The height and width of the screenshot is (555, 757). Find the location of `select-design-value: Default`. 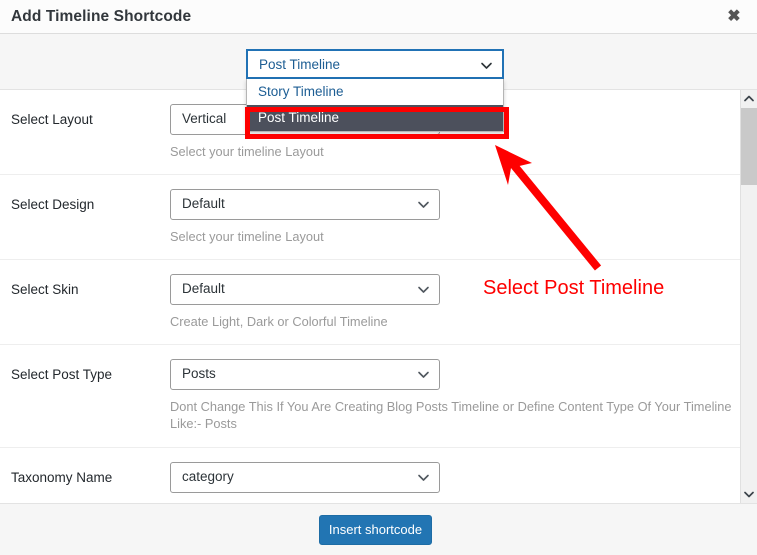

select-design-value: Default is located at coordinates (203, 203).